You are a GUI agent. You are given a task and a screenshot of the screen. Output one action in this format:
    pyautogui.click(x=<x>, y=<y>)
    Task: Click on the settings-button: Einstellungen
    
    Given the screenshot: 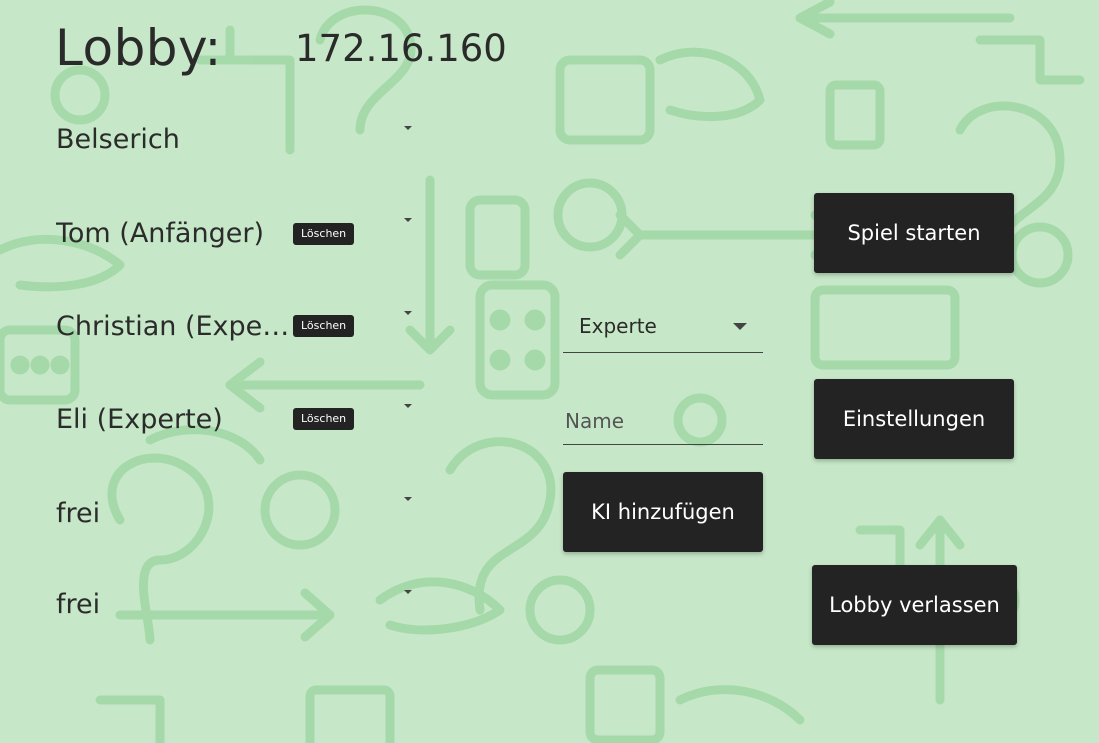 What is the action you would take?
    pyautogui.click(x=914, y=419)
    